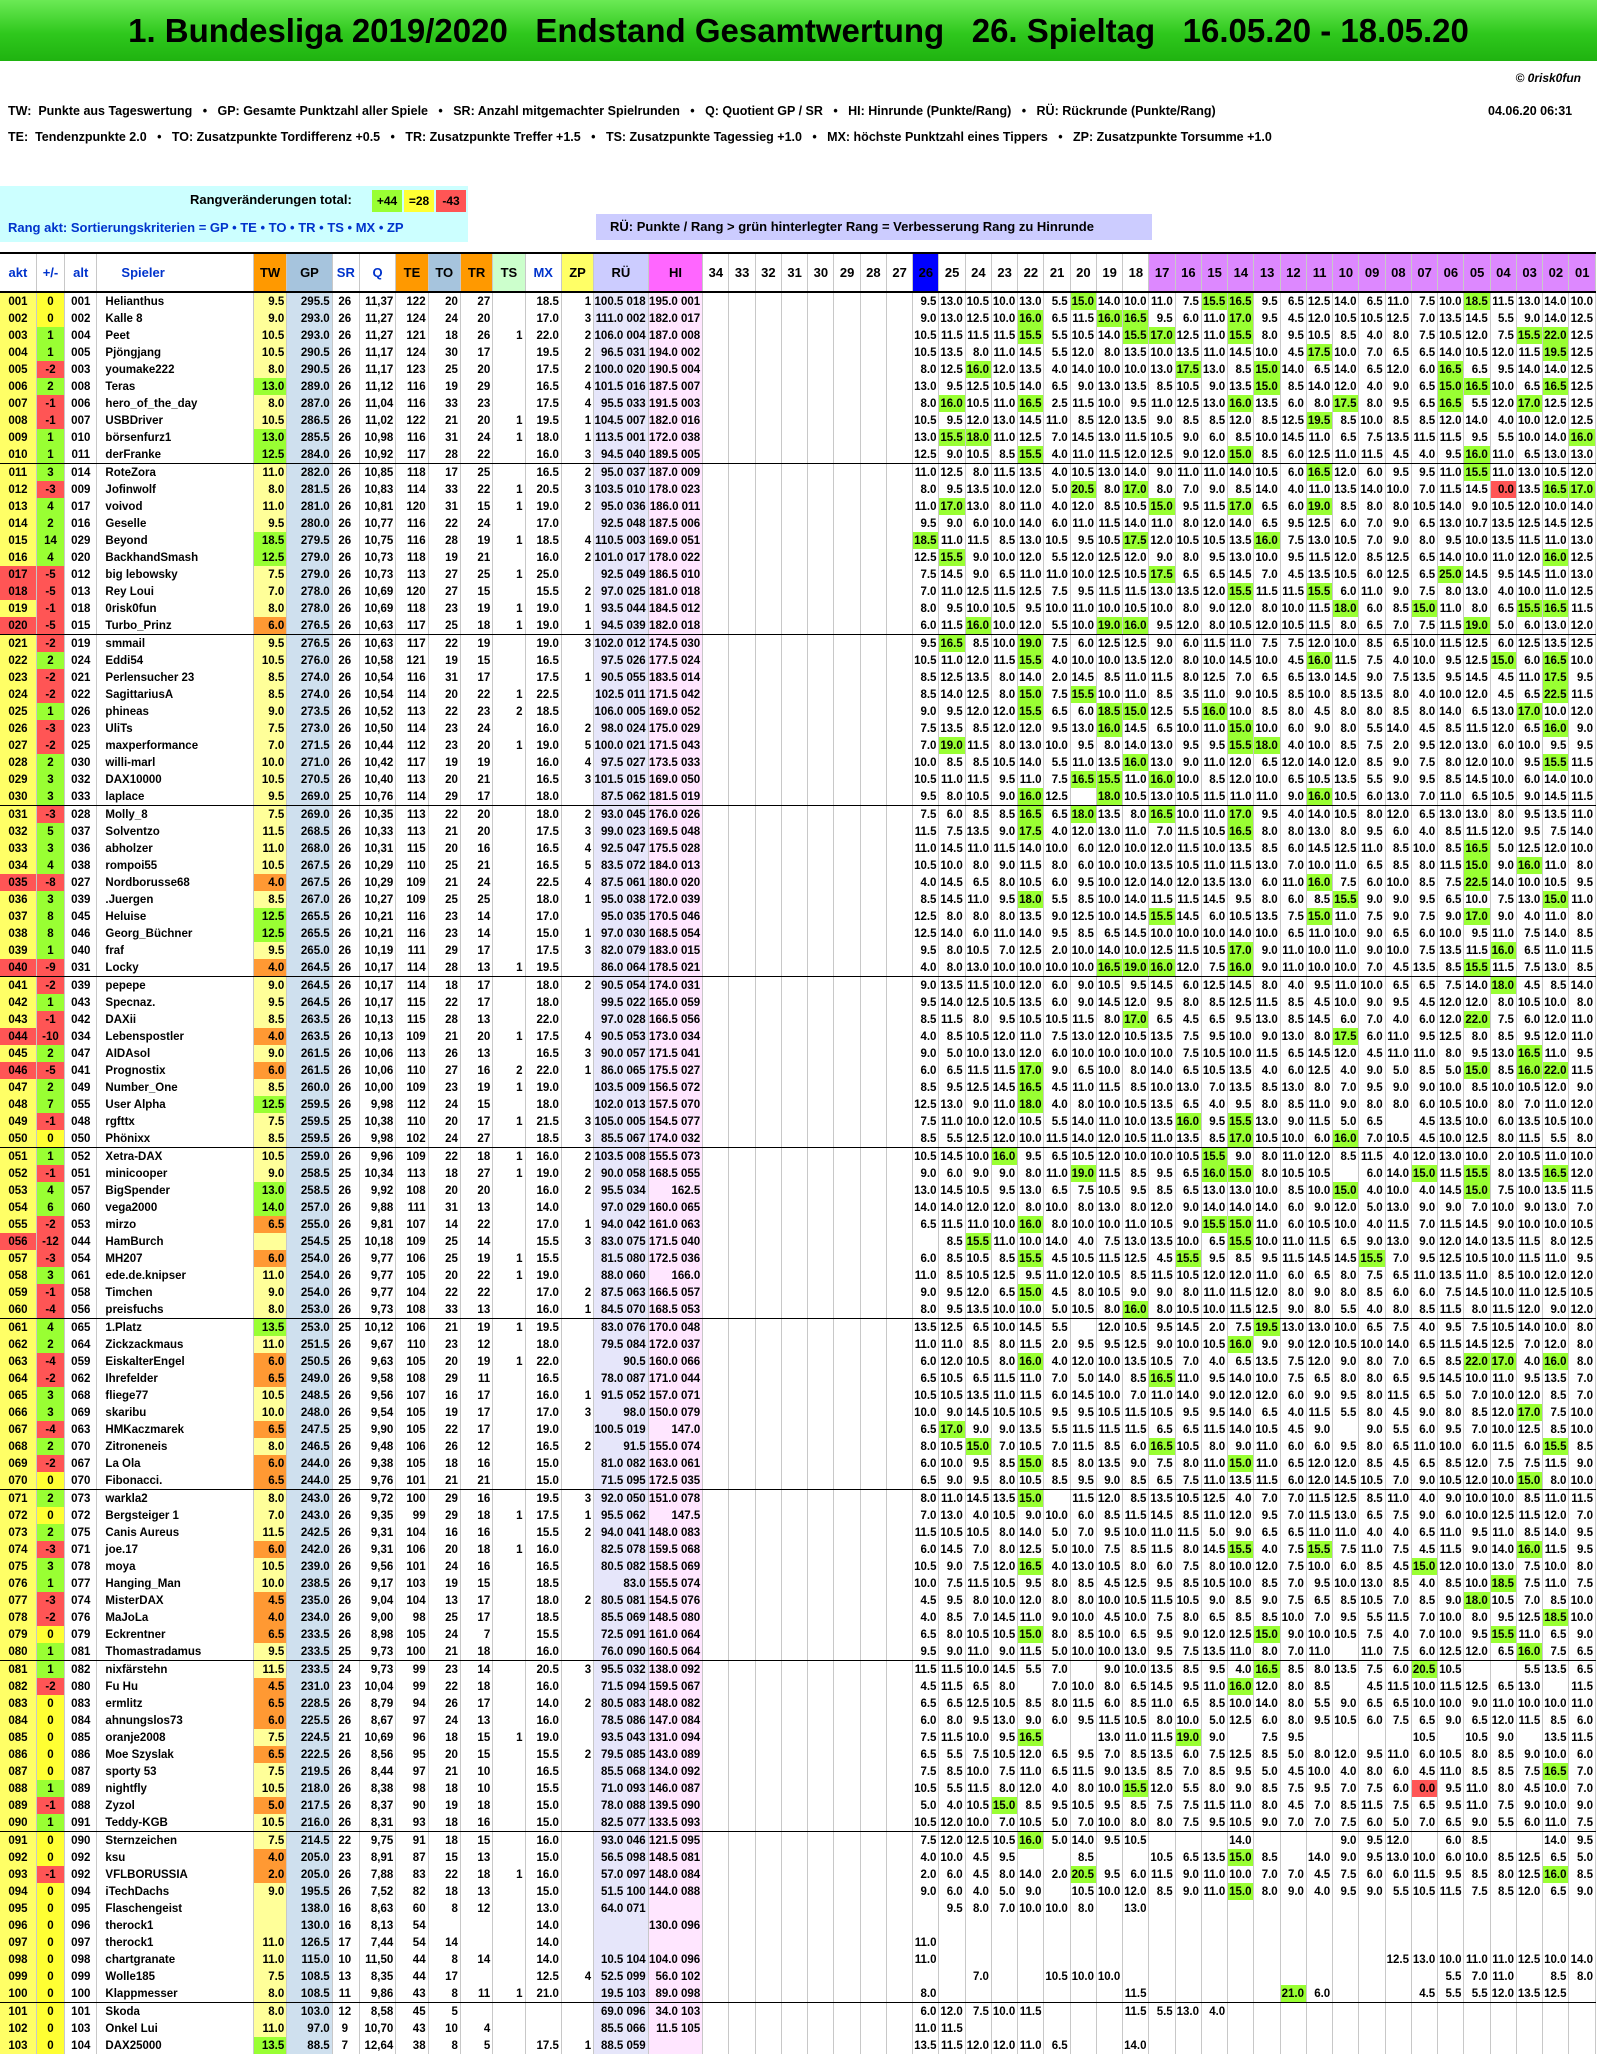  I want to click on cell-round: 17.0, so click(952, 1429).